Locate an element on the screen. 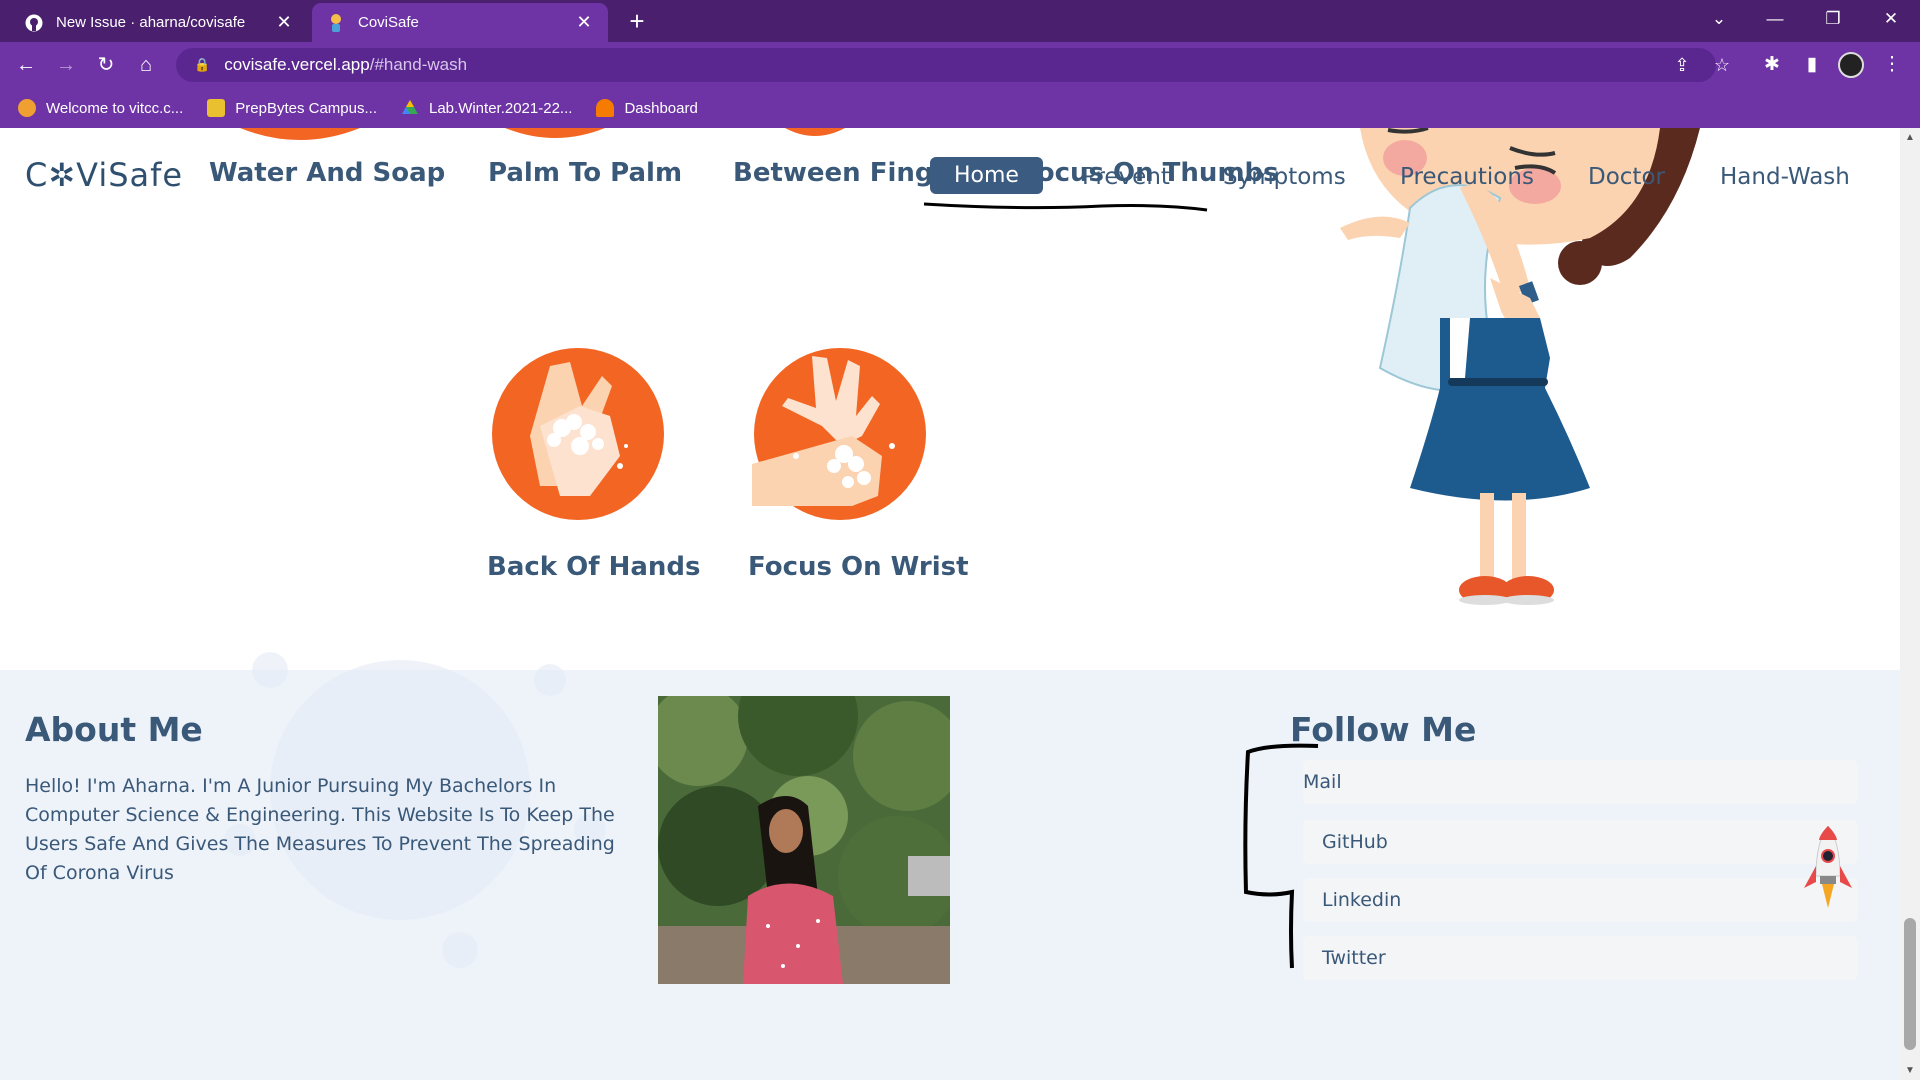 The image size is (1920, 1080). url-text: covisafe.vercel.app/#hand-wash is located at coordinates (346, 64).